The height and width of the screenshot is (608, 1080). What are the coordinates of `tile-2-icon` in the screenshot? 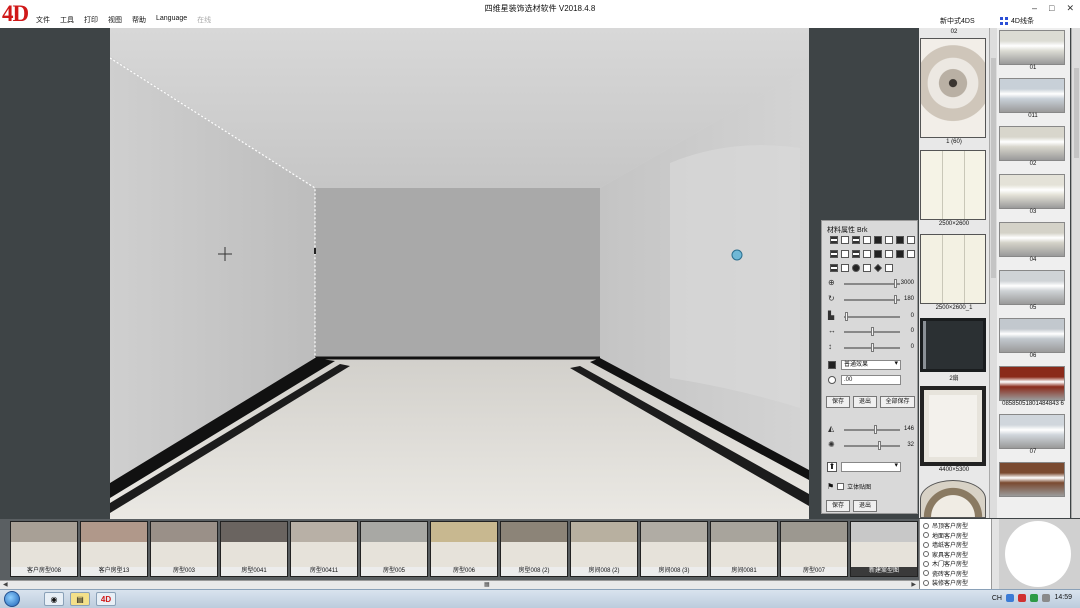 It's located at (900, 240).